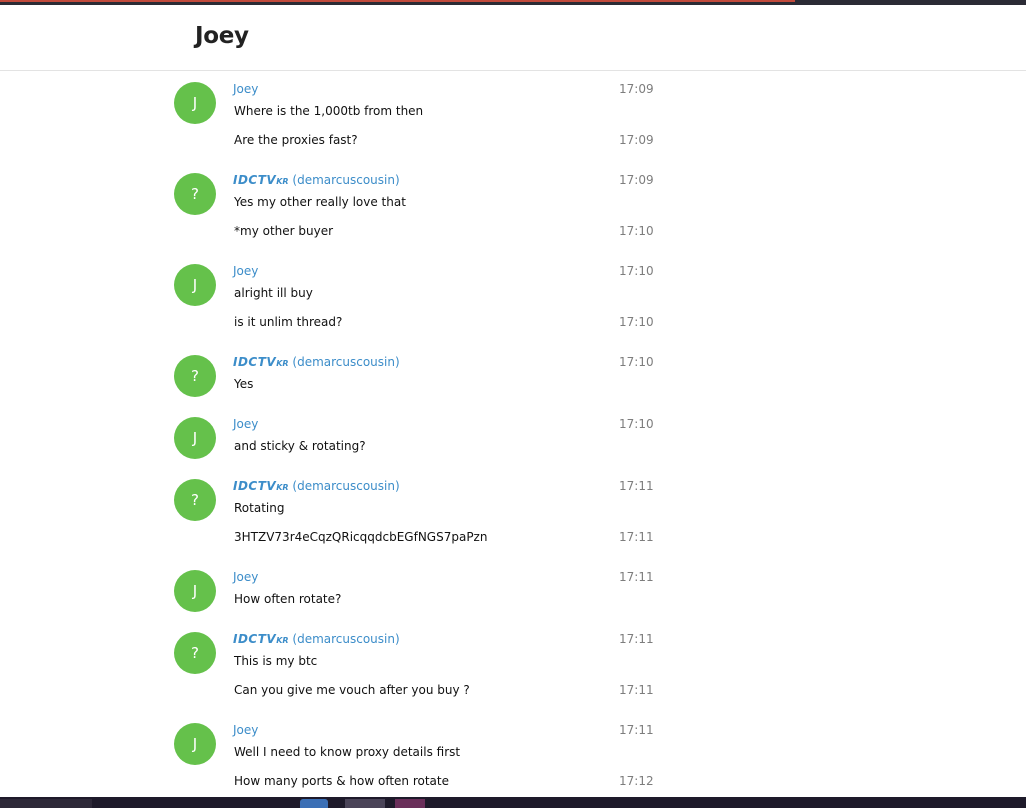 Image resolution: width=1026 pixels, height=808 pixels. I want to click on message-text: How many ports & how often rotate, so click(341, 781).